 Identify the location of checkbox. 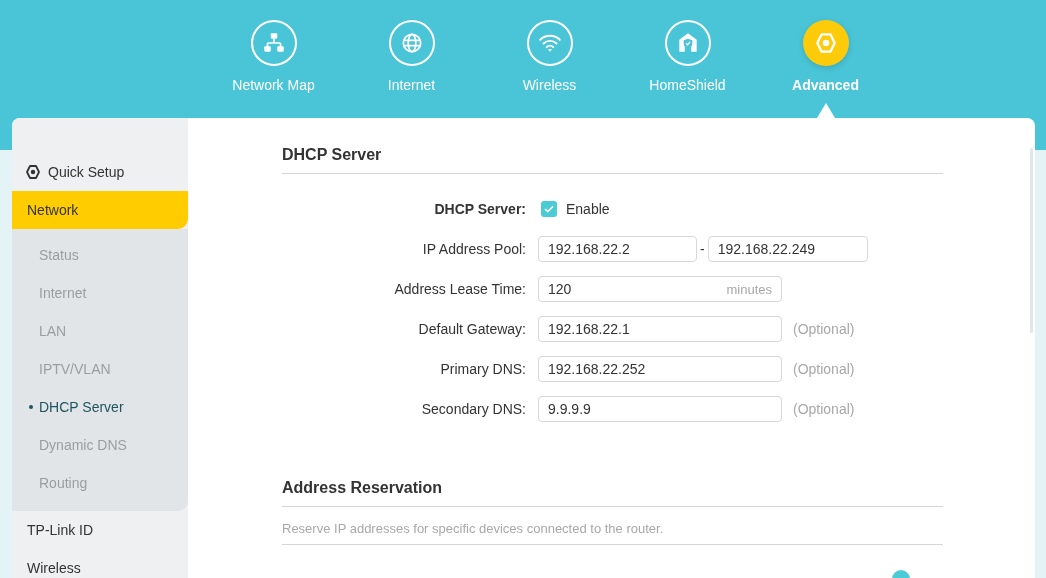
(549, 209).